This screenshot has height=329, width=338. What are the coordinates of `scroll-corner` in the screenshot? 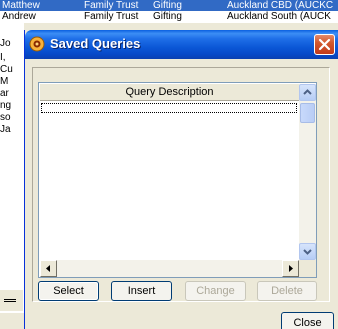 It's located at (307, 268).